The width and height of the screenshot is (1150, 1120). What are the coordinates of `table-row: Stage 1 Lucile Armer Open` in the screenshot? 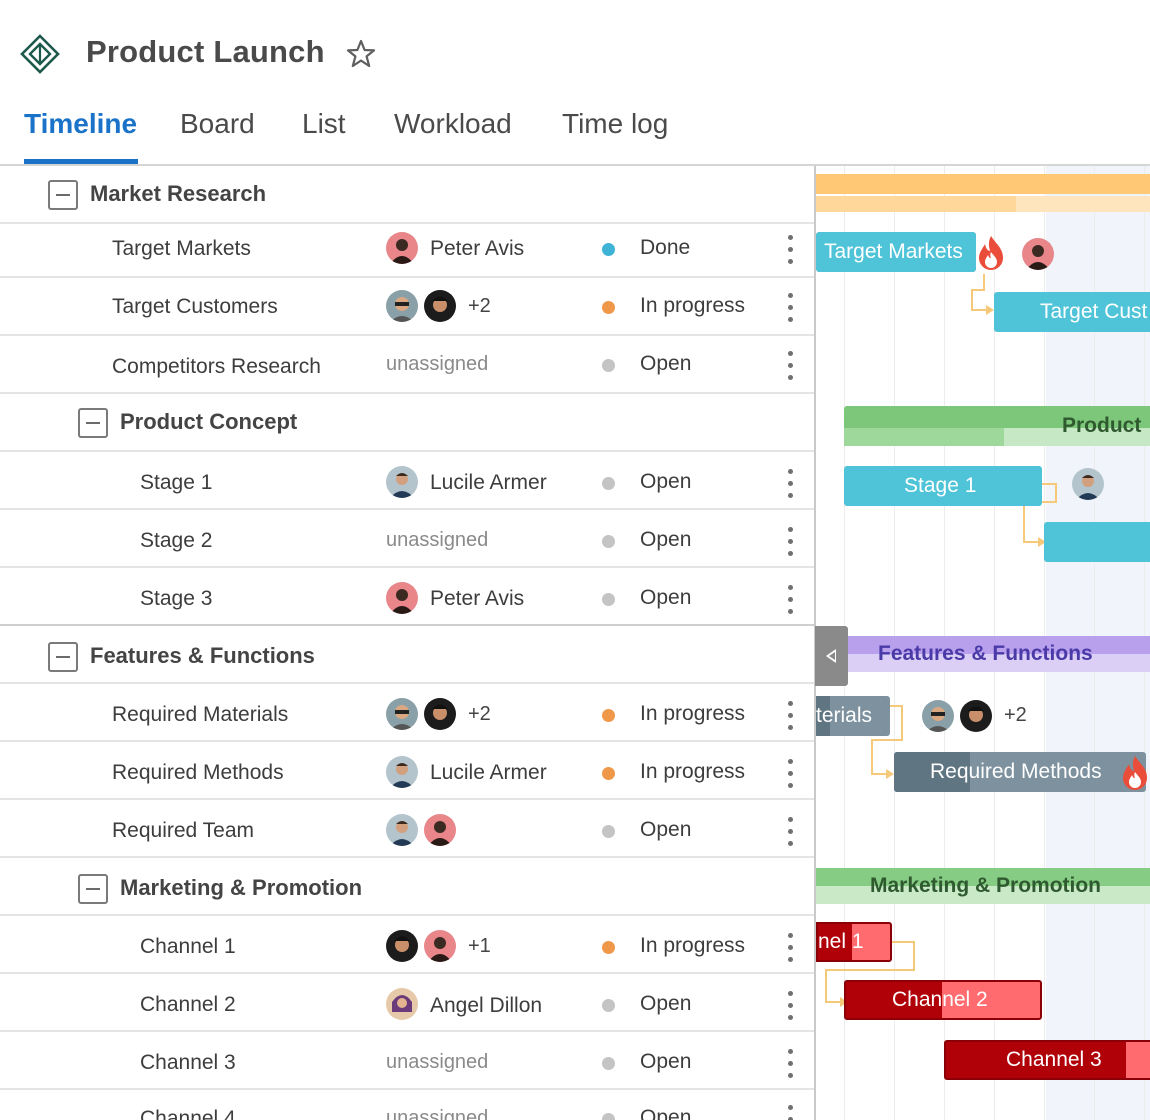 It's located at (407, 481).